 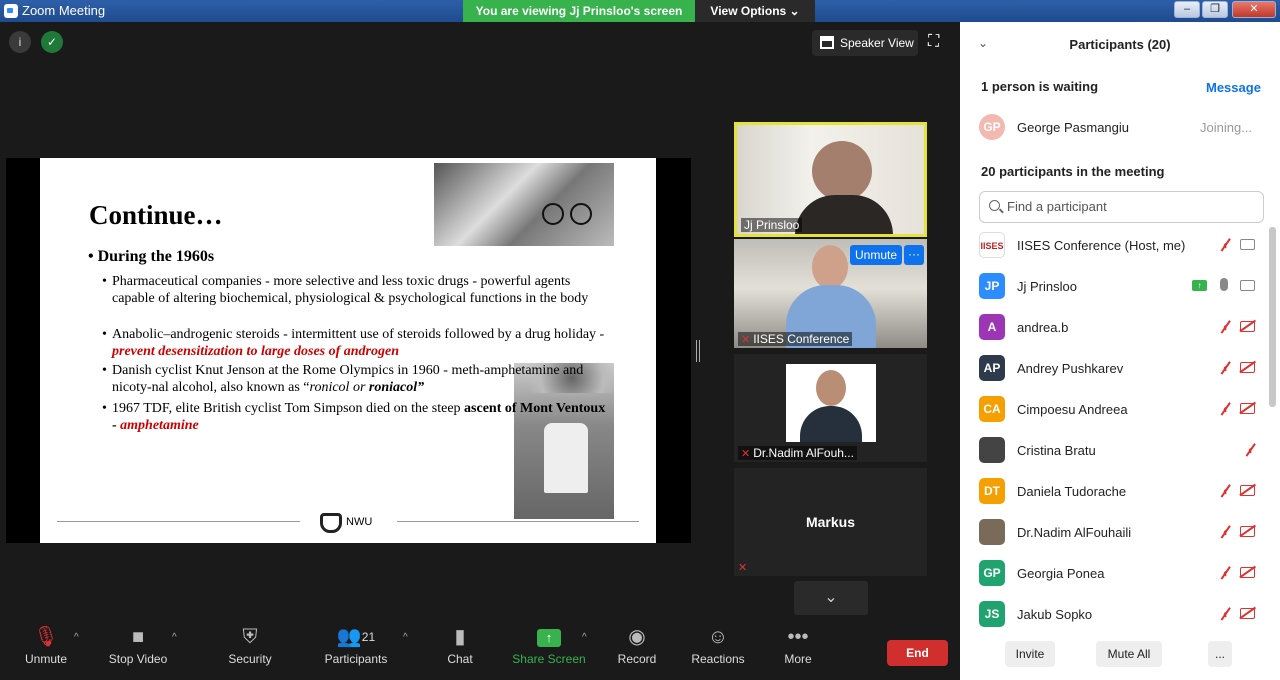 What do you see at coordinates (1224, 284) in the screenshot?
I see `microphone-icon` at bounding box center [1224, 284].